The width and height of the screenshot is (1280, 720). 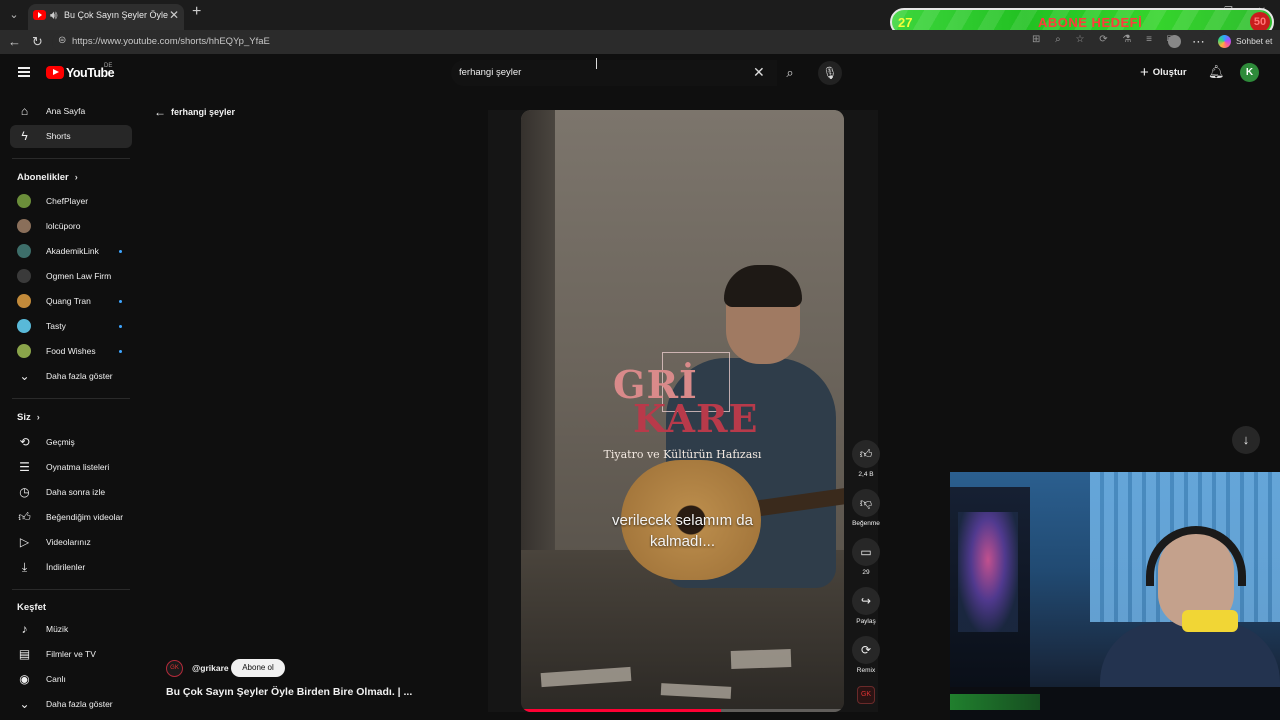 I want to click on account-avatar: K, so click(x=1249, y=72).